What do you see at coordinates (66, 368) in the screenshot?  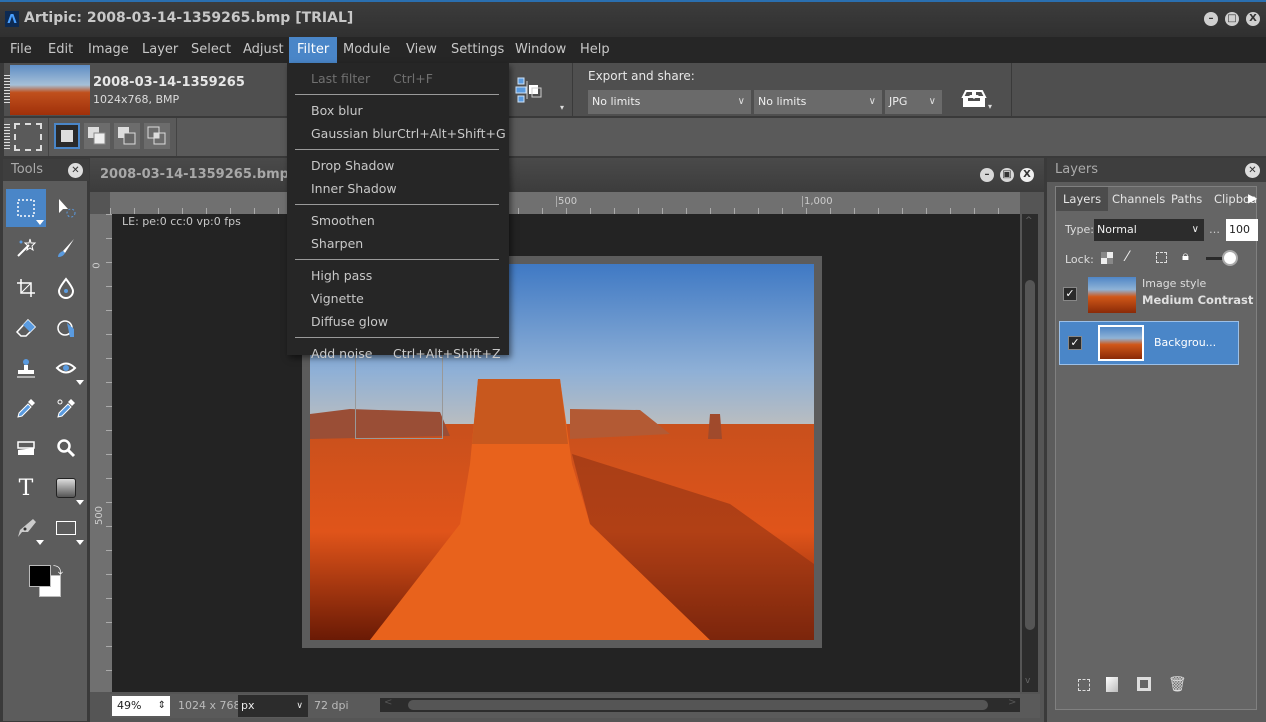 I see `tool-red-eye` at bounding box center [66, 368].